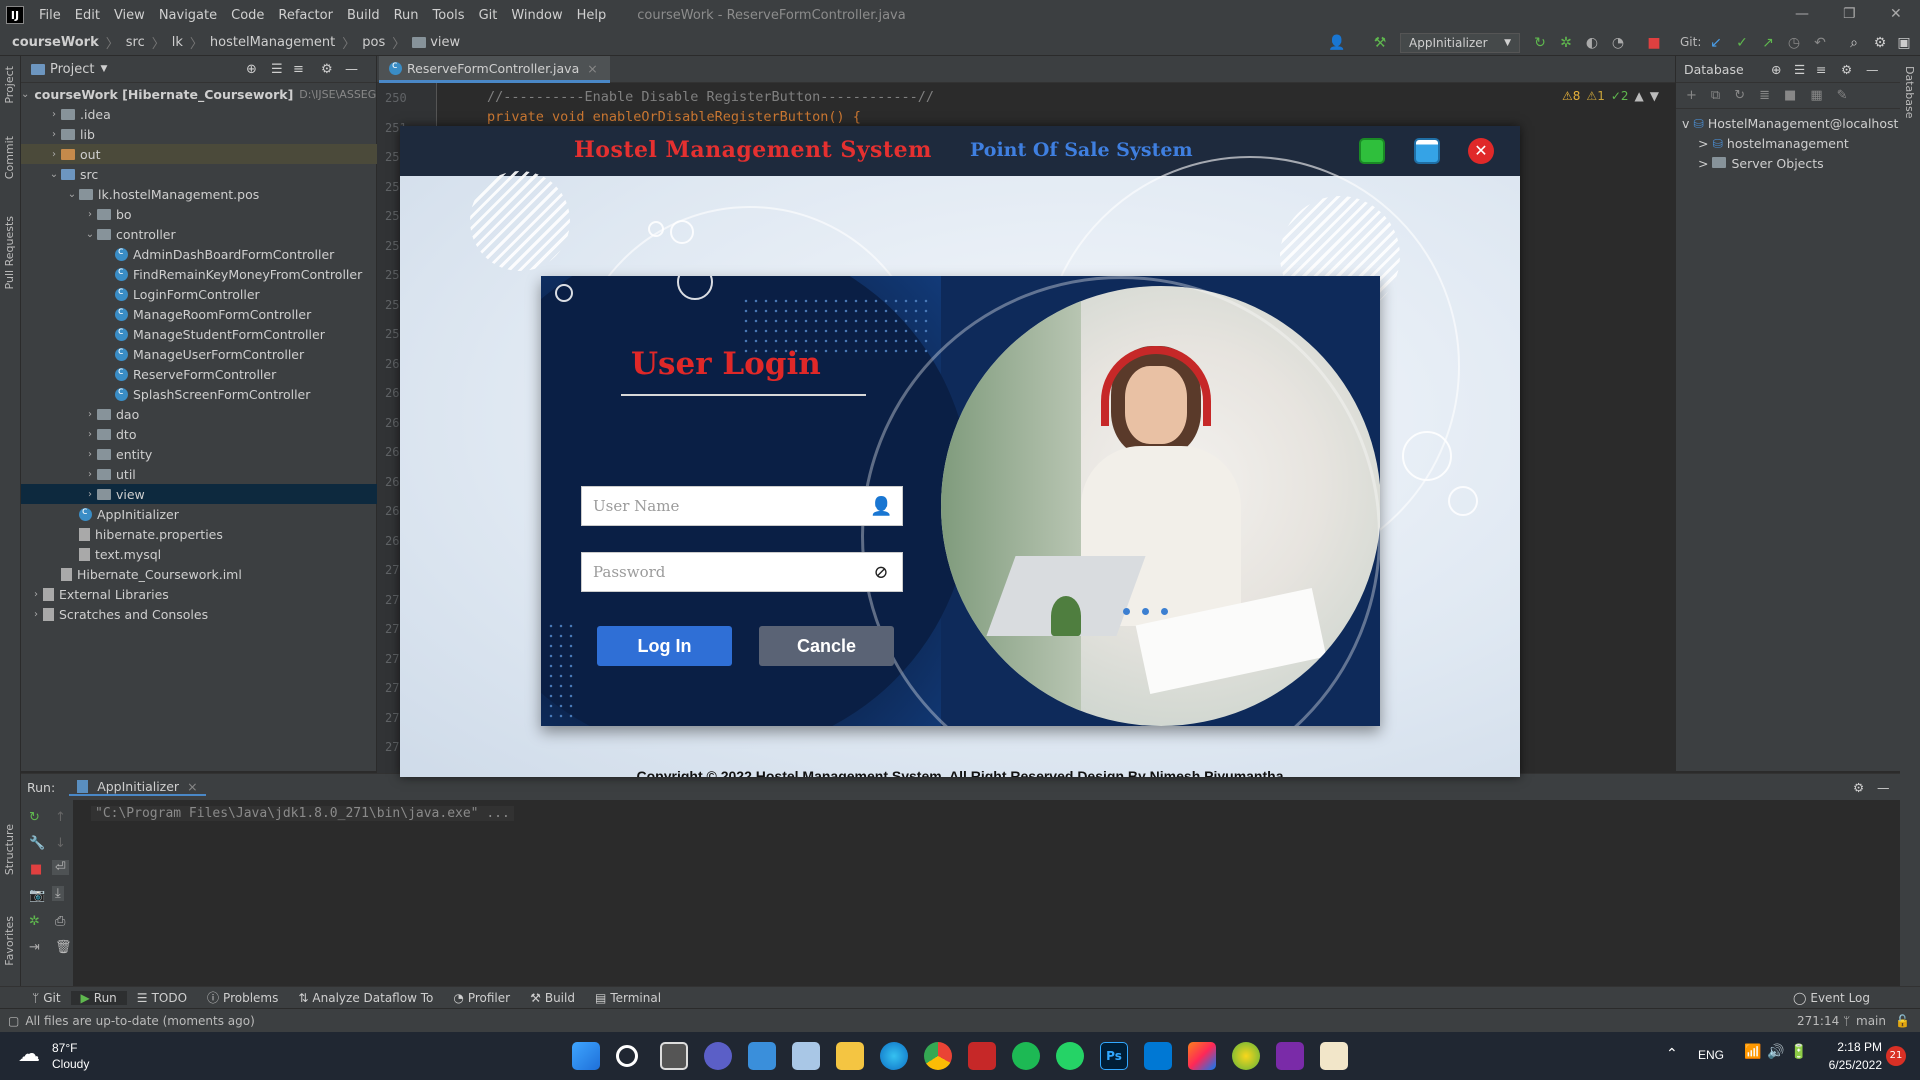 This screenshot has width=1920, height=1080. I want to click on username-field: User Name 👤, so click(742, 506).